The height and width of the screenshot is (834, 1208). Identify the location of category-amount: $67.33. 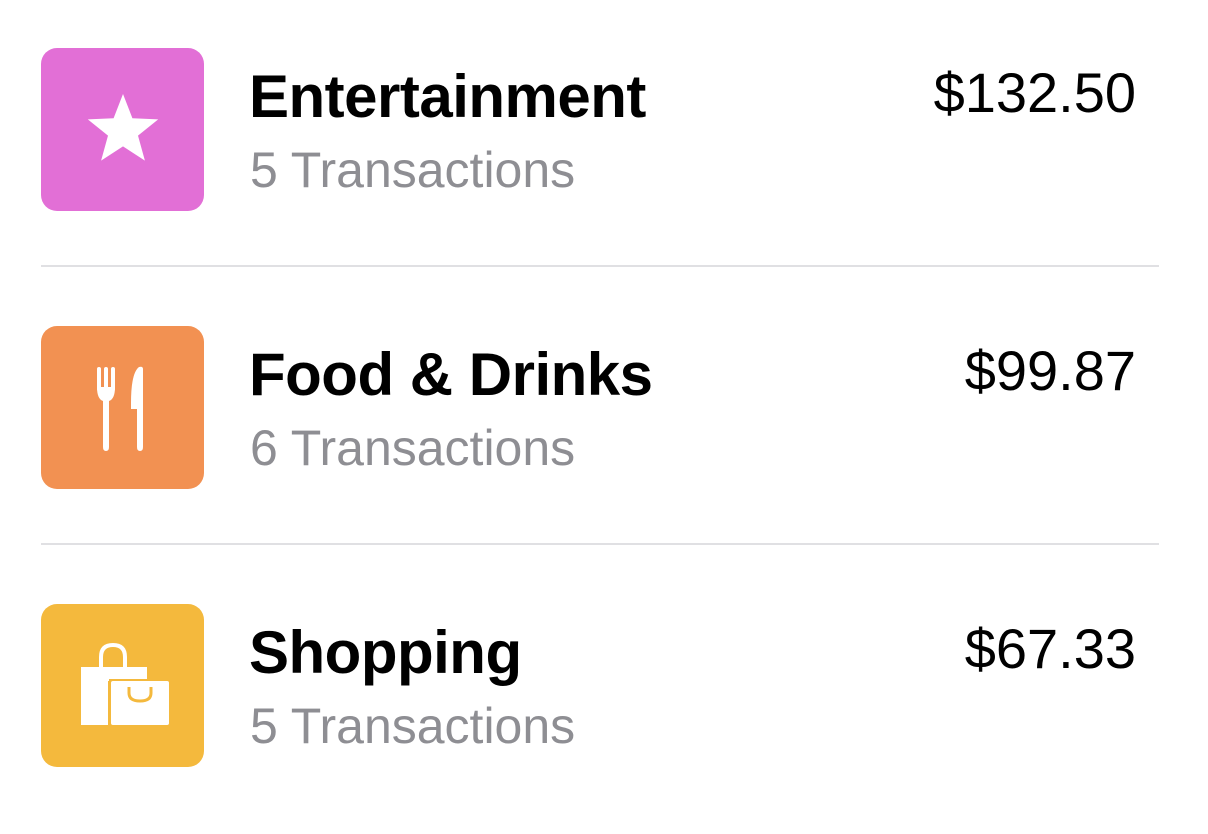
(1050, 648).